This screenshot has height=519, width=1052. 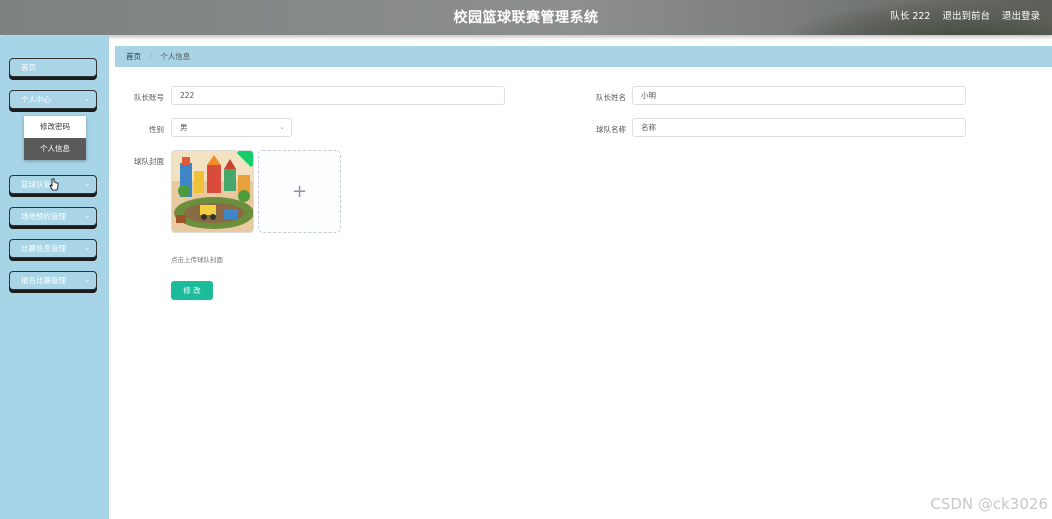 What do you see at coordinates (799, 127) in the screenshot?
I see `team-name-field: 名称` at bounding box center [799, 127].